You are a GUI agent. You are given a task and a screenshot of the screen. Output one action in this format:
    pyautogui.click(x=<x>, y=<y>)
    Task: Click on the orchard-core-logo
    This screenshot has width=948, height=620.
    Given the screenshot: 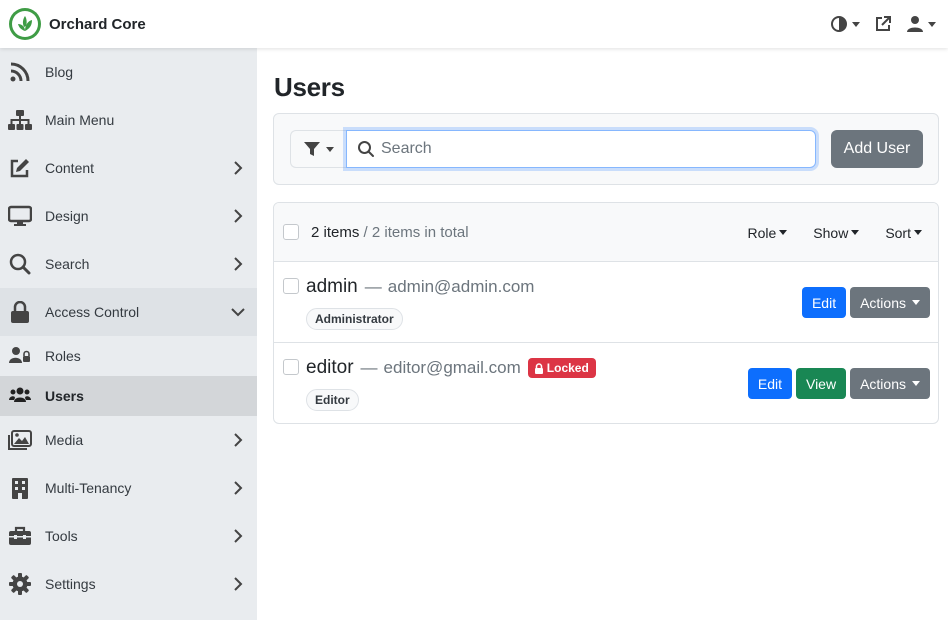 What is the action you would take?
    pyautogui.click(x=25, y=24)
    